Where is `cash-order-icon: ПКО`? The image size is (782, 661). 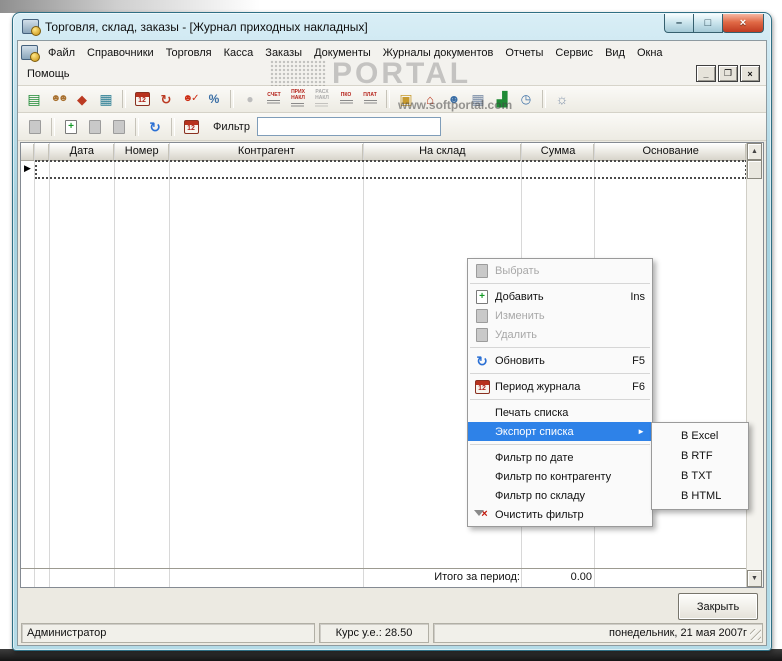 cash-order-icon: ПКО is located at coordinates (346, 98).